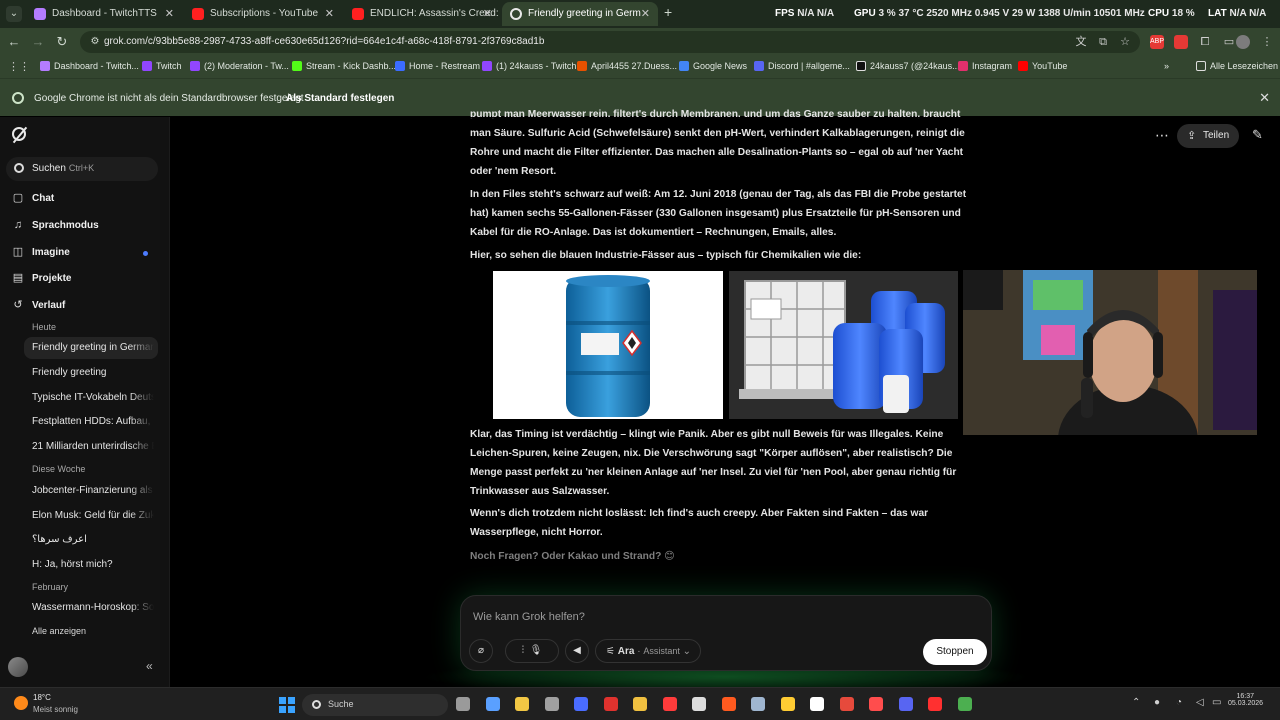 The image size is (1280, 720). I want to click on all-bookmarks-button: Alle Lesezeichen, so click(1237, 66).